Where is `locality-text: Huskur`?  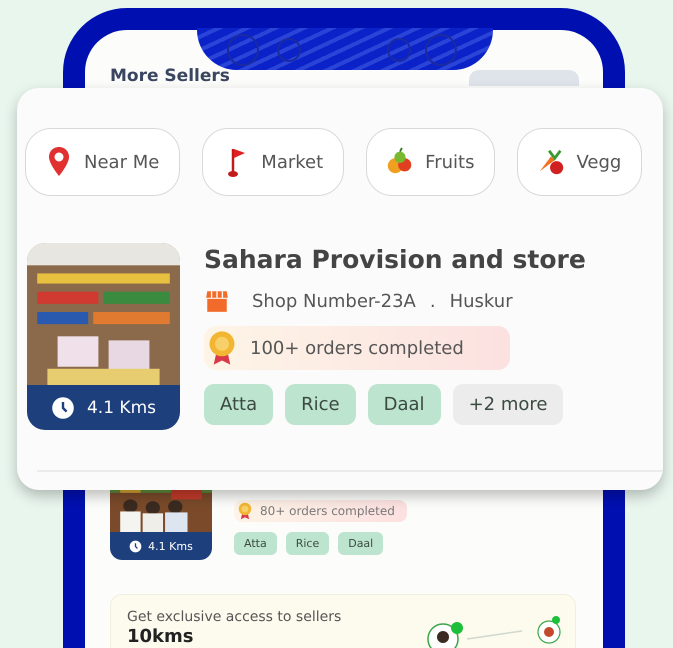
locality-text: Huskur is located at coordinates (481, 301).